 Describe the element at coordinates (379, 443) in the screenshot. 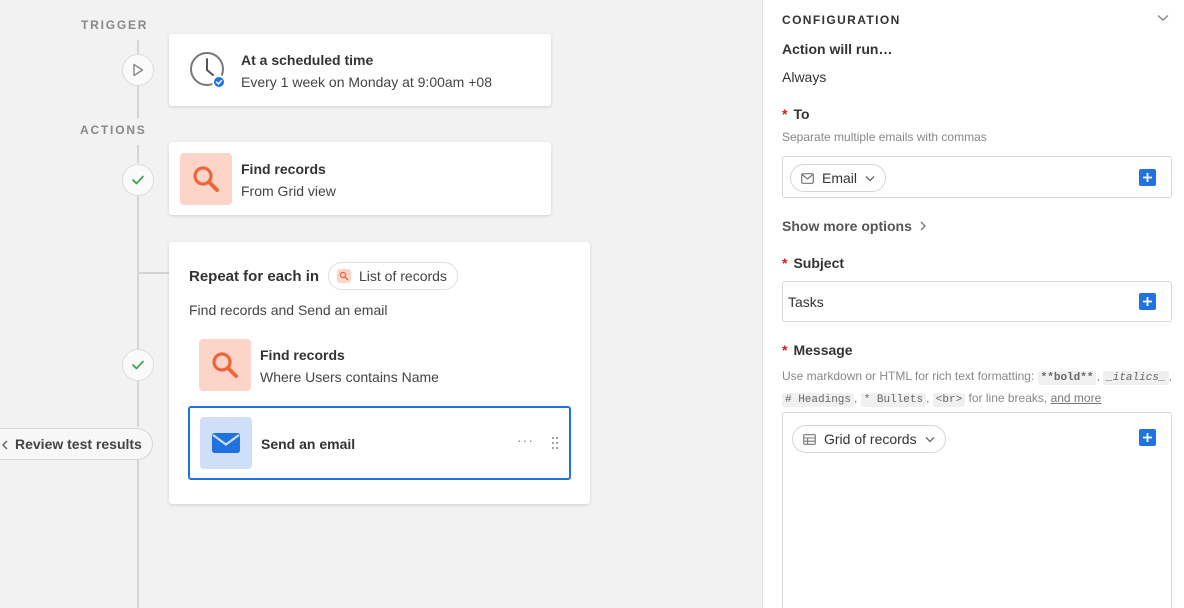

I see `send-email-step: Send an email ···` at that location.